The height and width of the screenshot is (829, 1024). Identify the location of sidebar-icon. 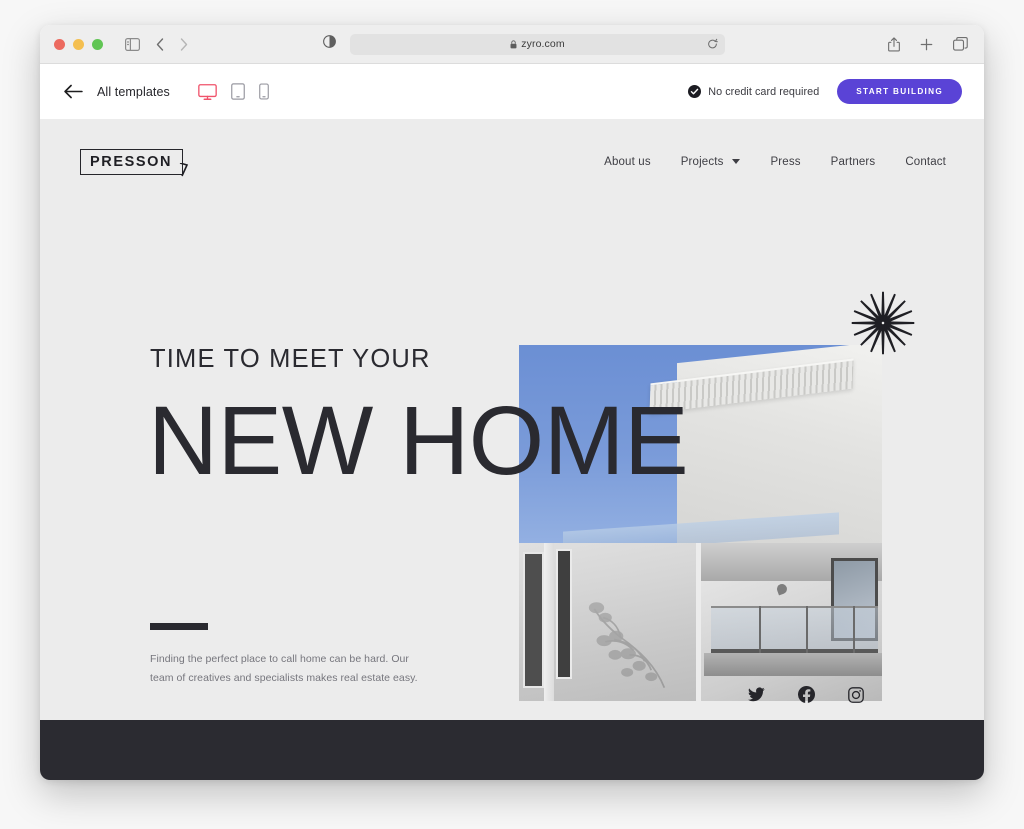
(132, 44).